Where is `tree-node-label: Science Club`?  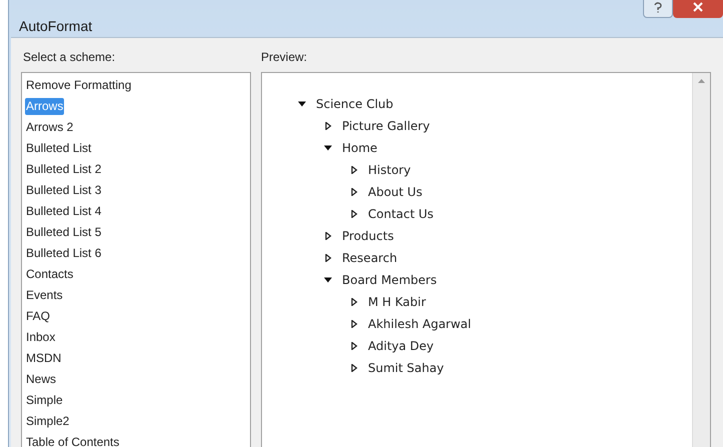
tree-node-label: Science Club is located at coordinates (355, 104).